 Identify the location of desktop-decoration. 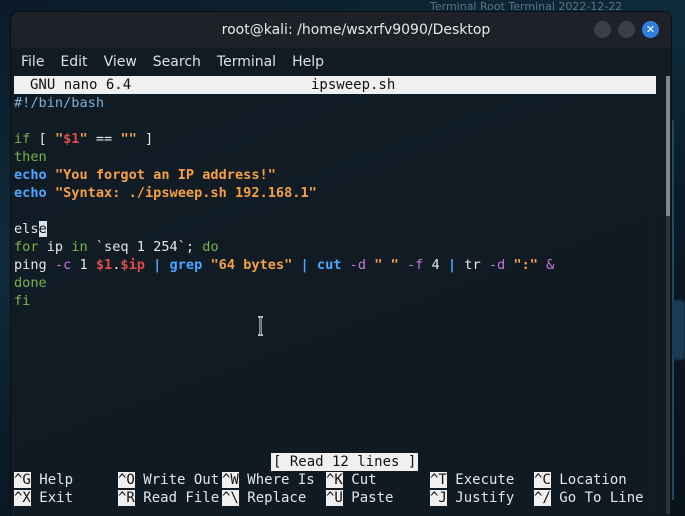
(678, 330).